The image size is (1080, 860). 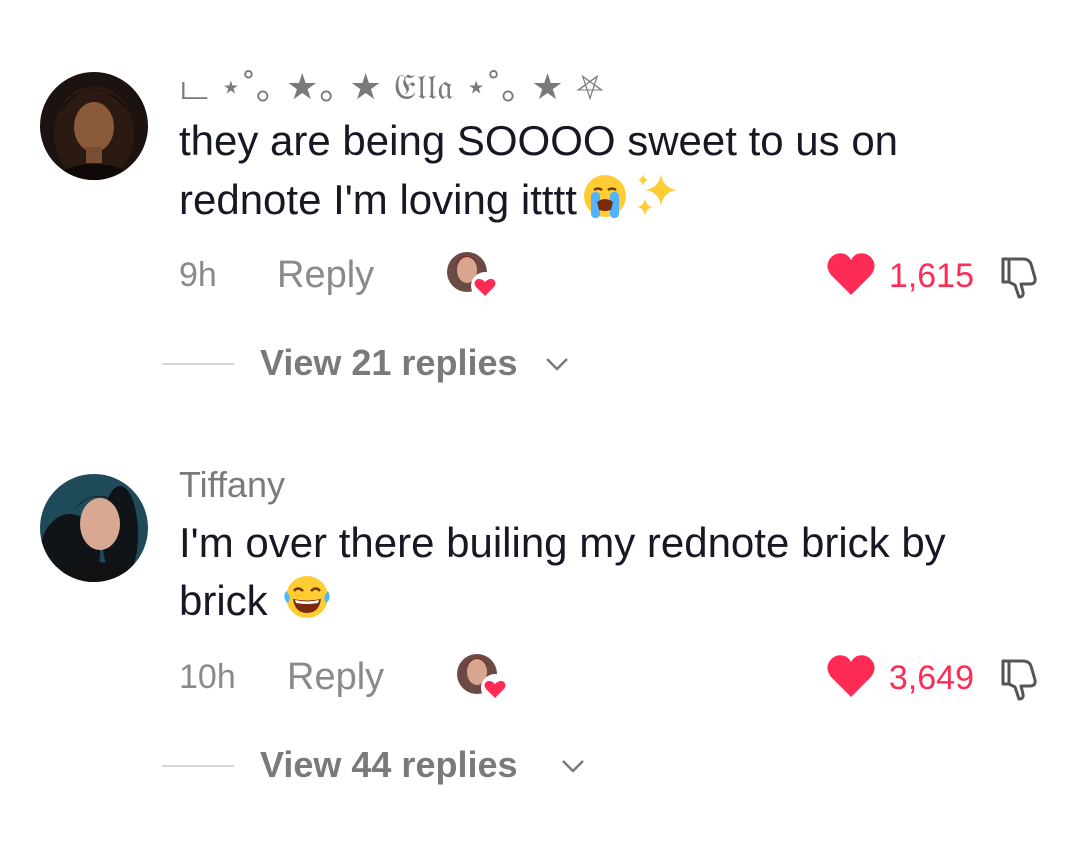 I want to click on view-replies-label: View 21 replies, so click(x=389, y=362).